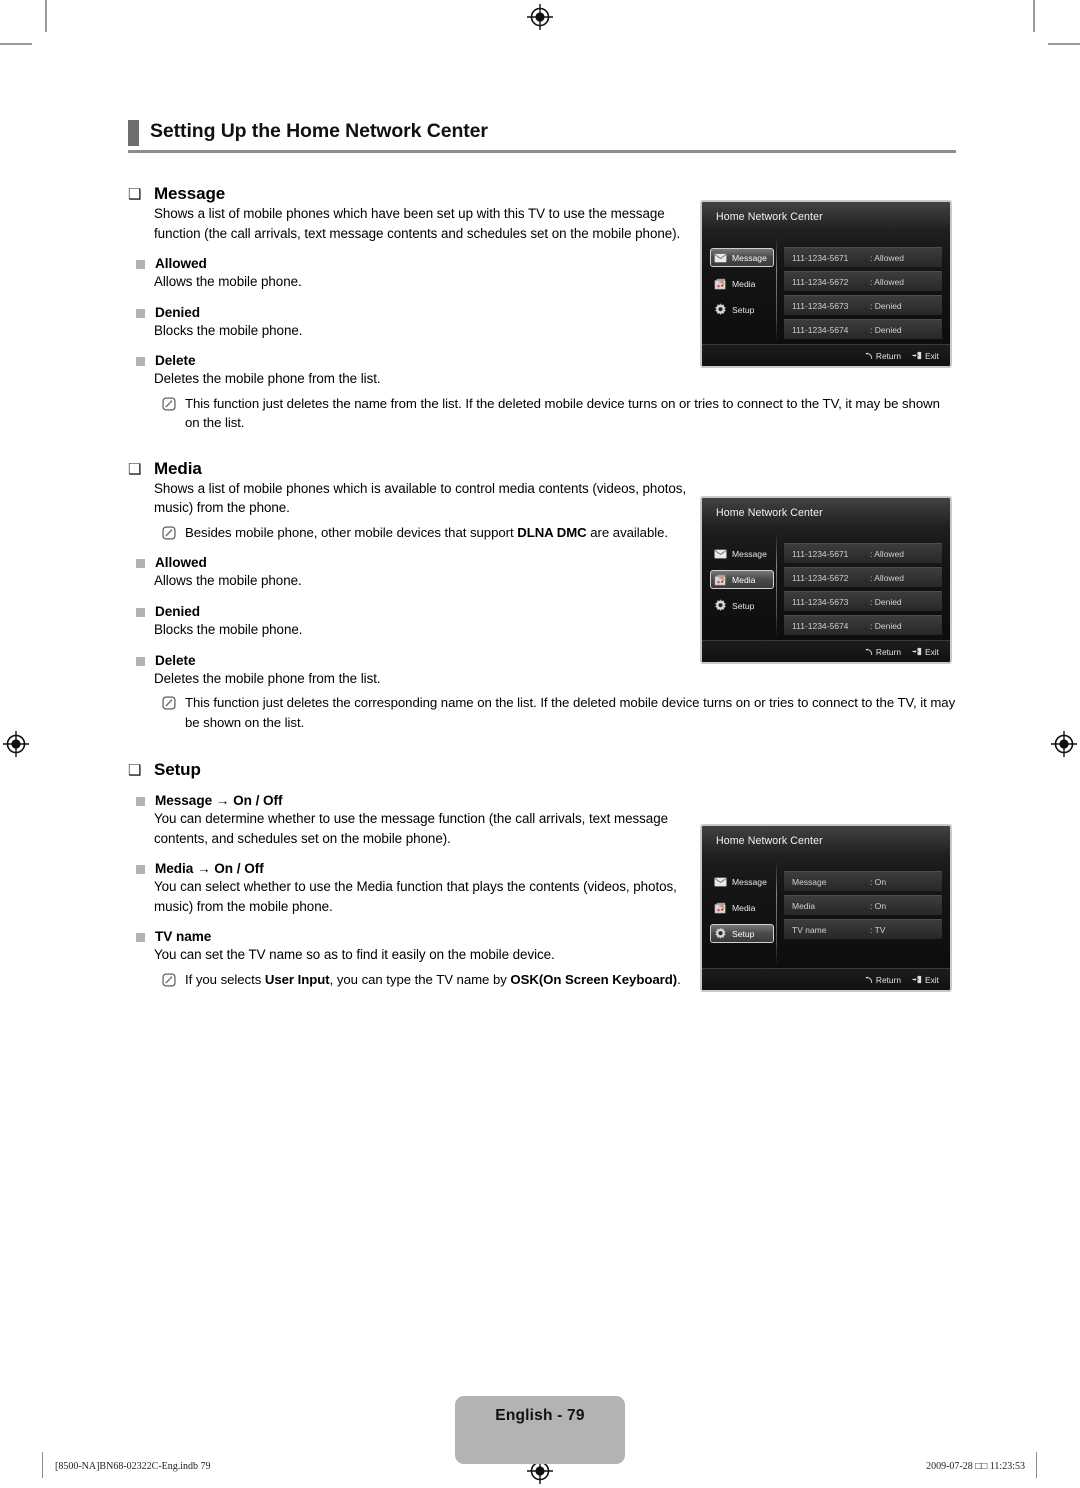  I want to click on note-text-pre: If you selects, so click(225, 979).